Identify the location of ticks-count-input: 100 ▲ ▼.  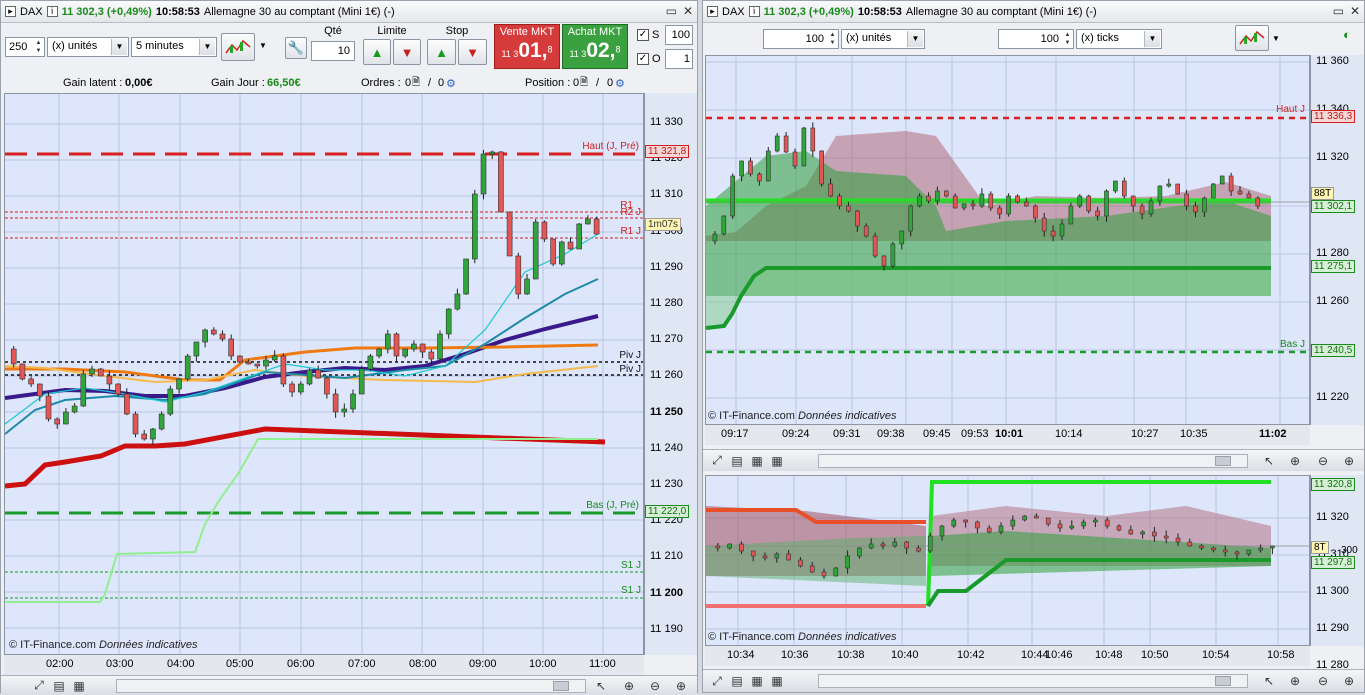
(1036, 39).